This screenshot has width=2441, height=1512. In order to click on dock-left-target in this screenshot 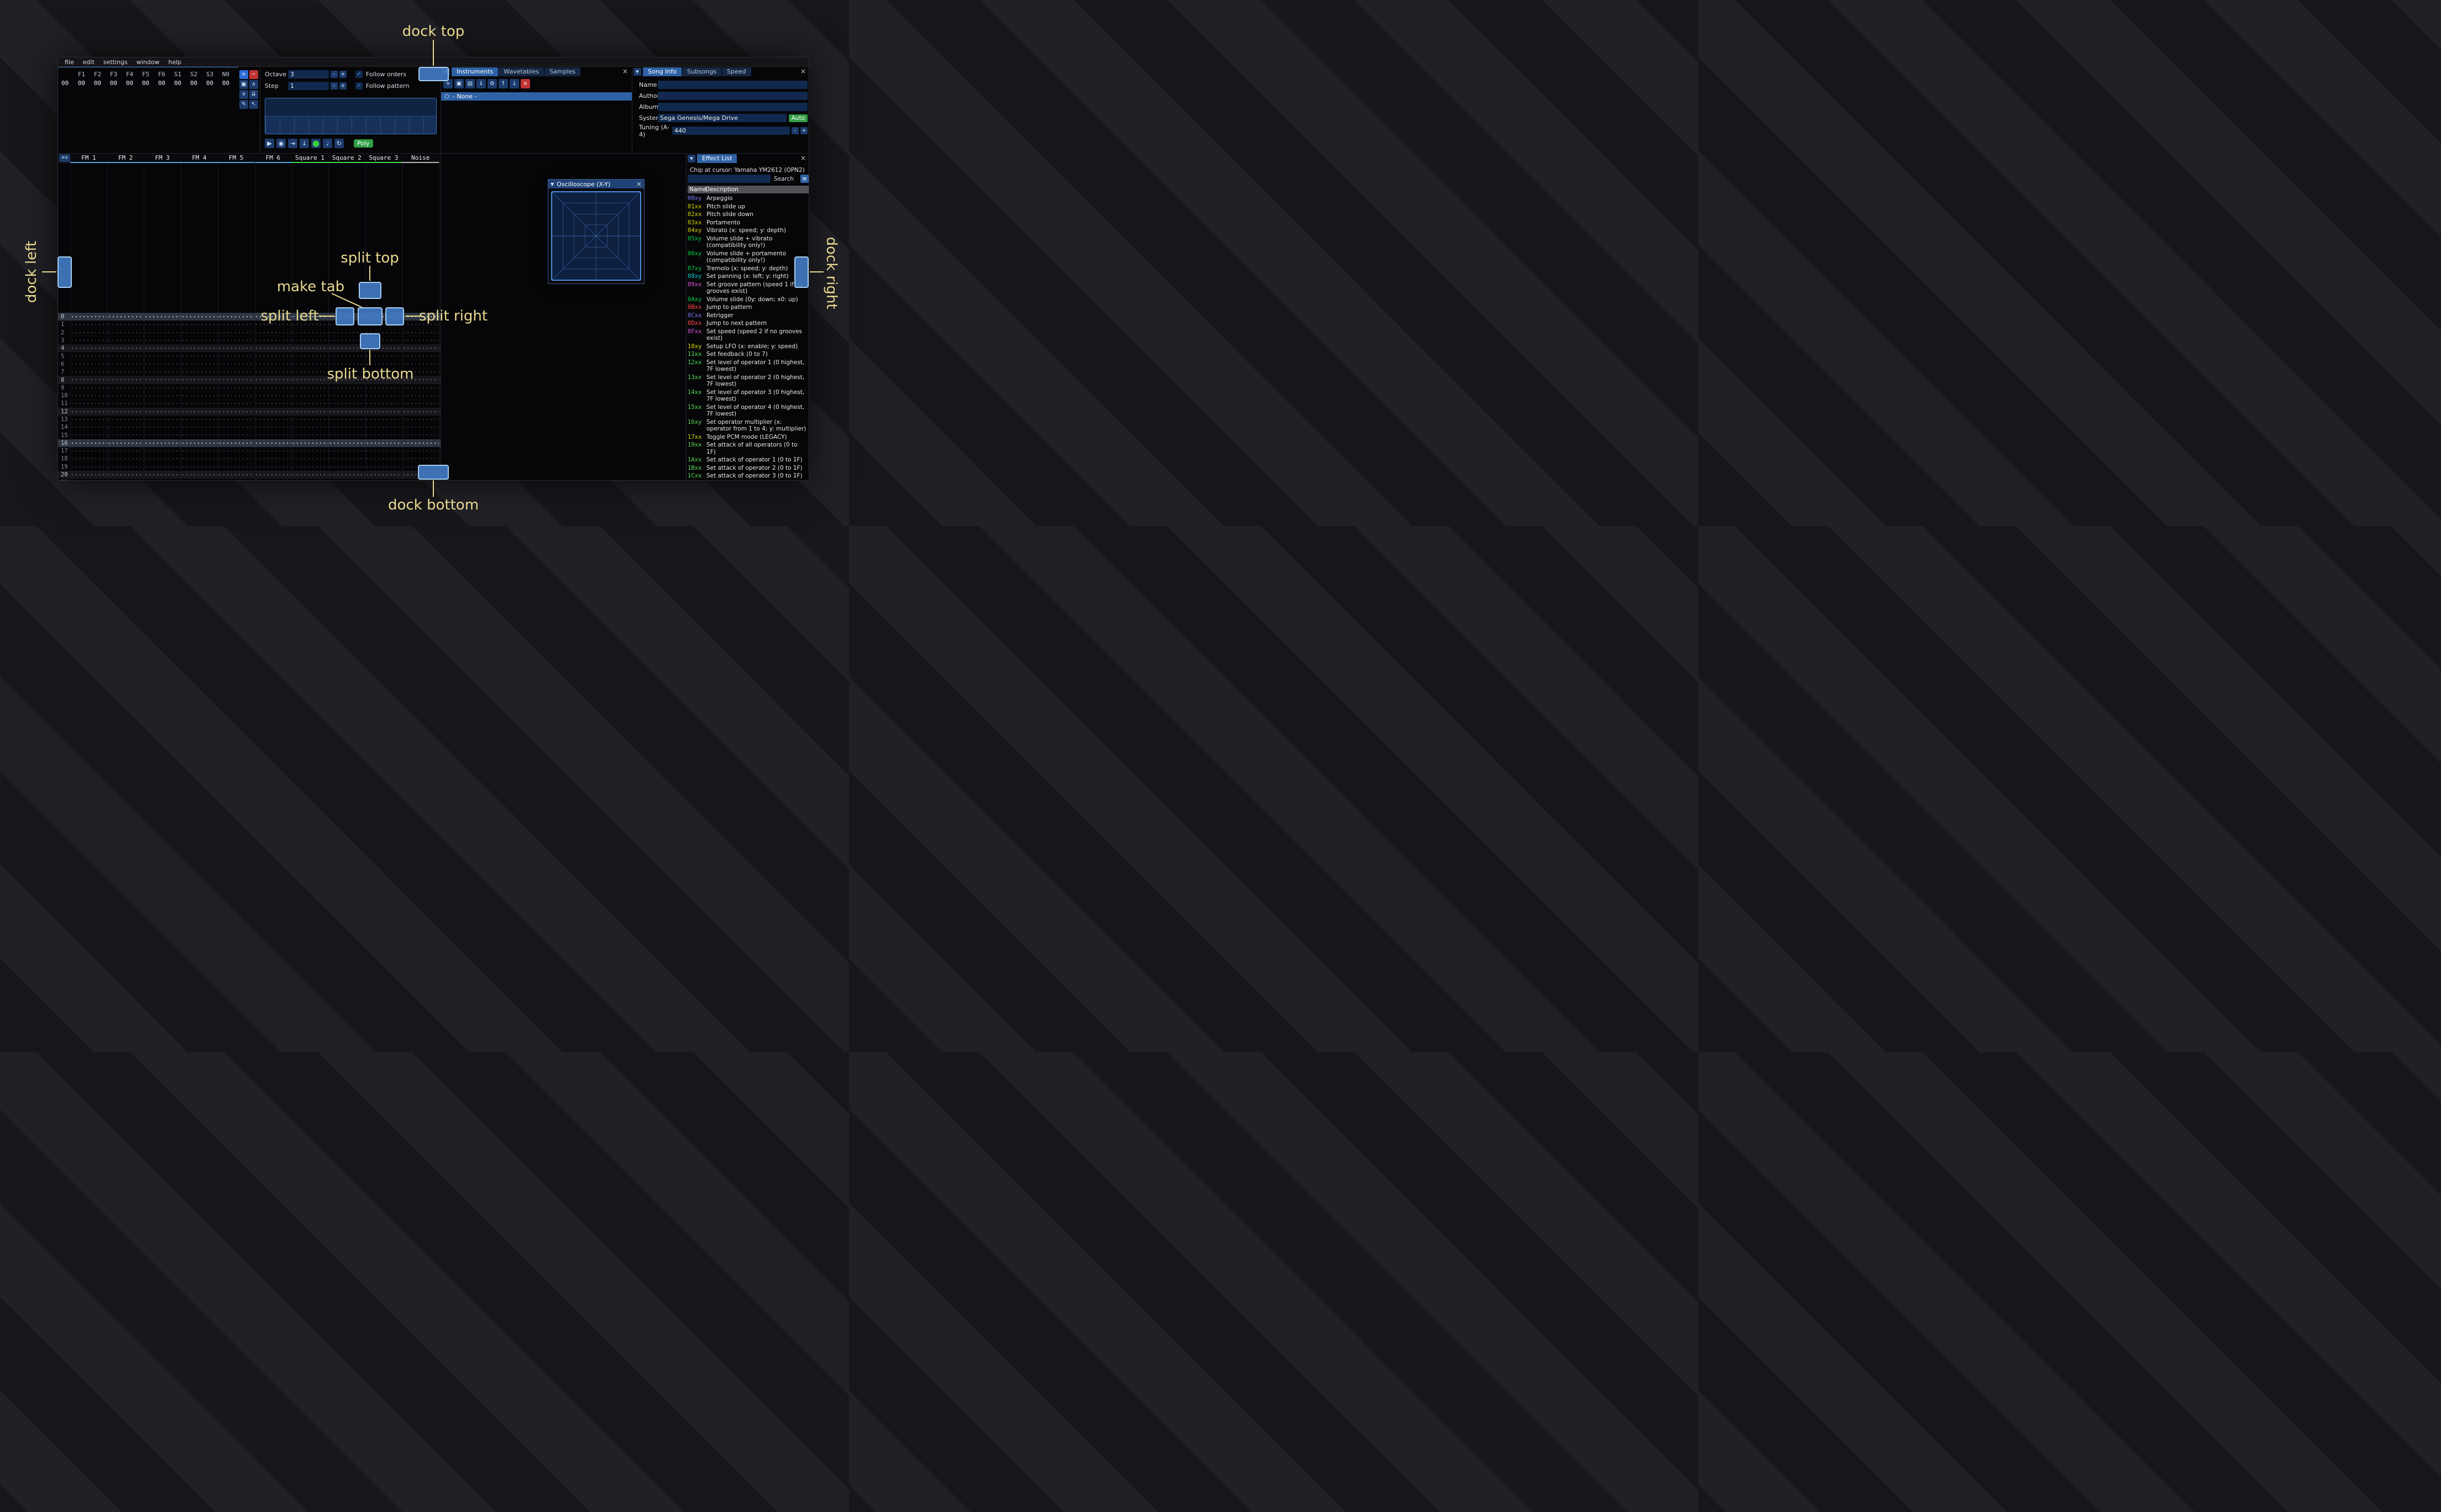, I will do `click(64, 272)`.